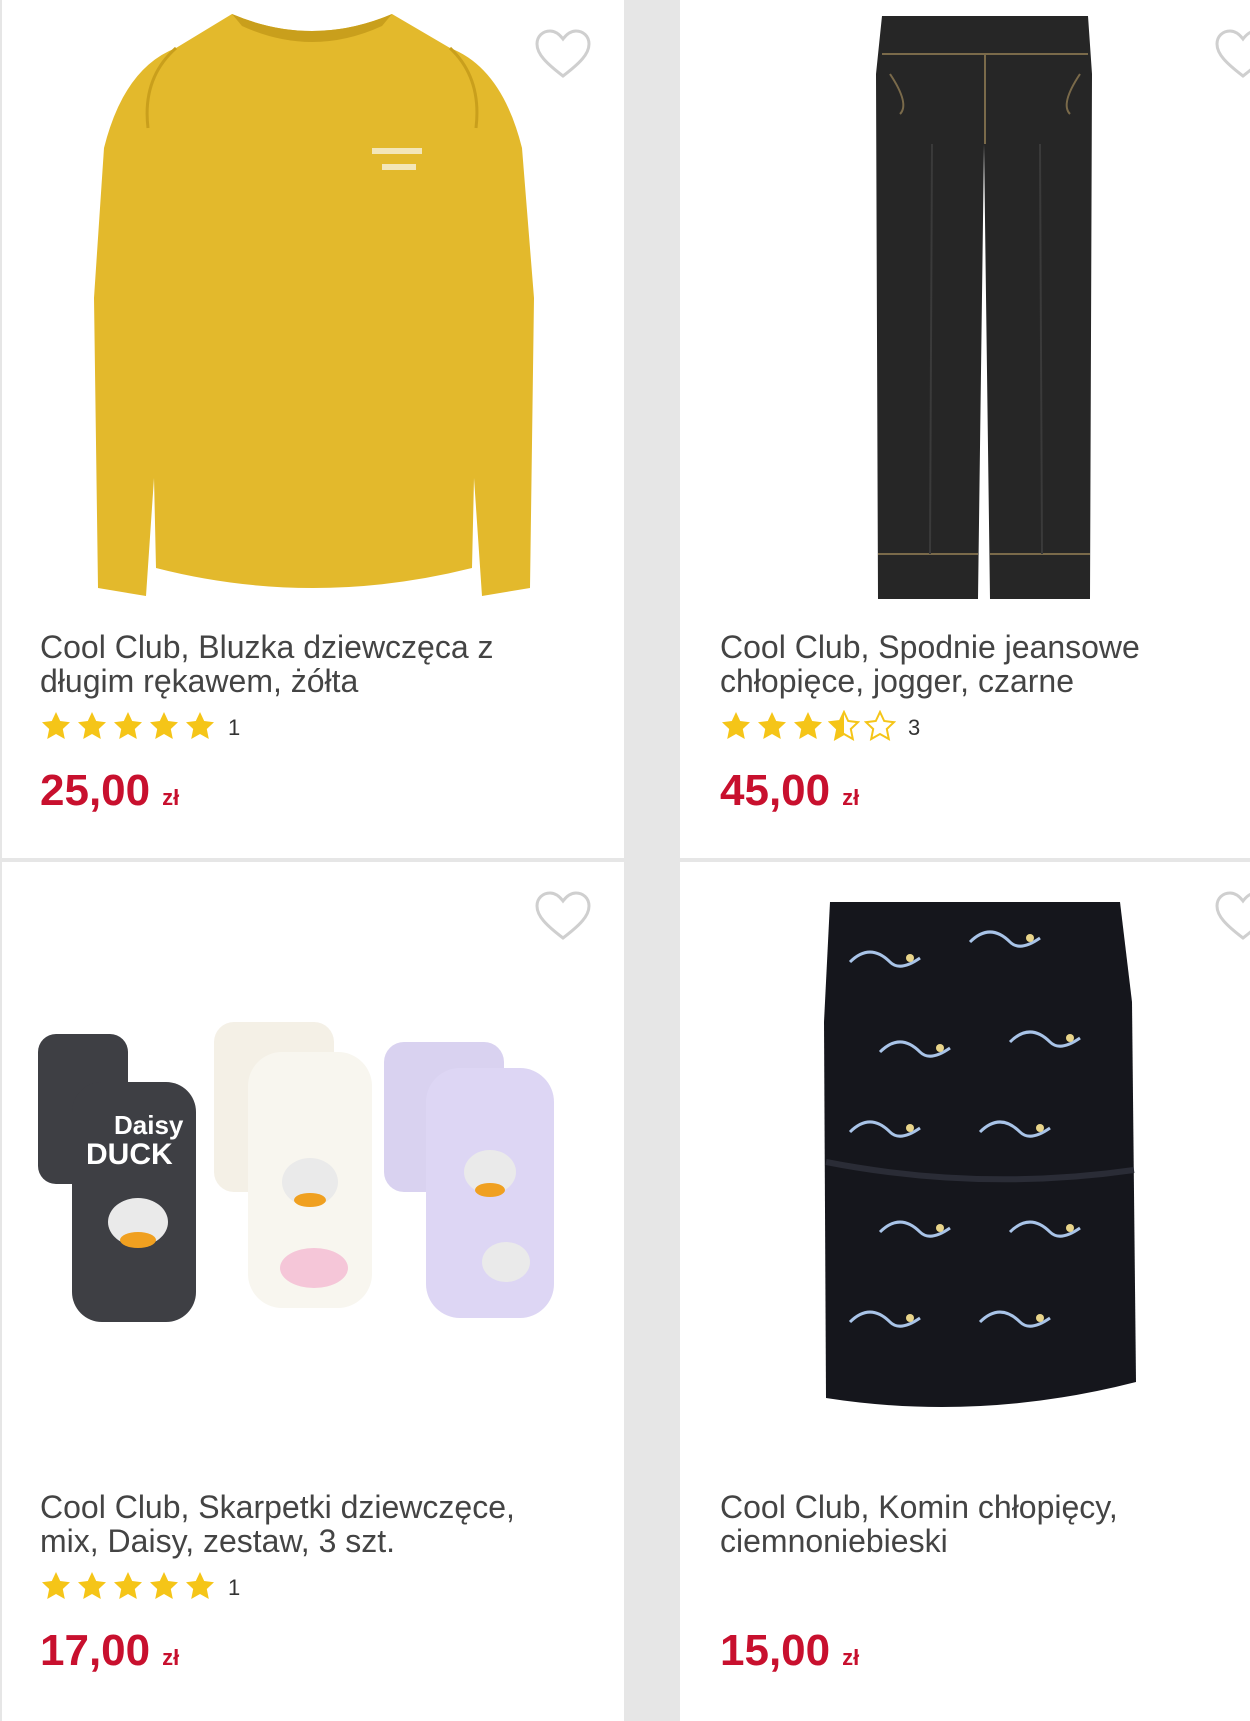 This screenshot has width=1250, height=1721. What do you see at coordinates (914, 727) in the screenshot?
I see `rating-count: 3` at bounding box center [914, 727].